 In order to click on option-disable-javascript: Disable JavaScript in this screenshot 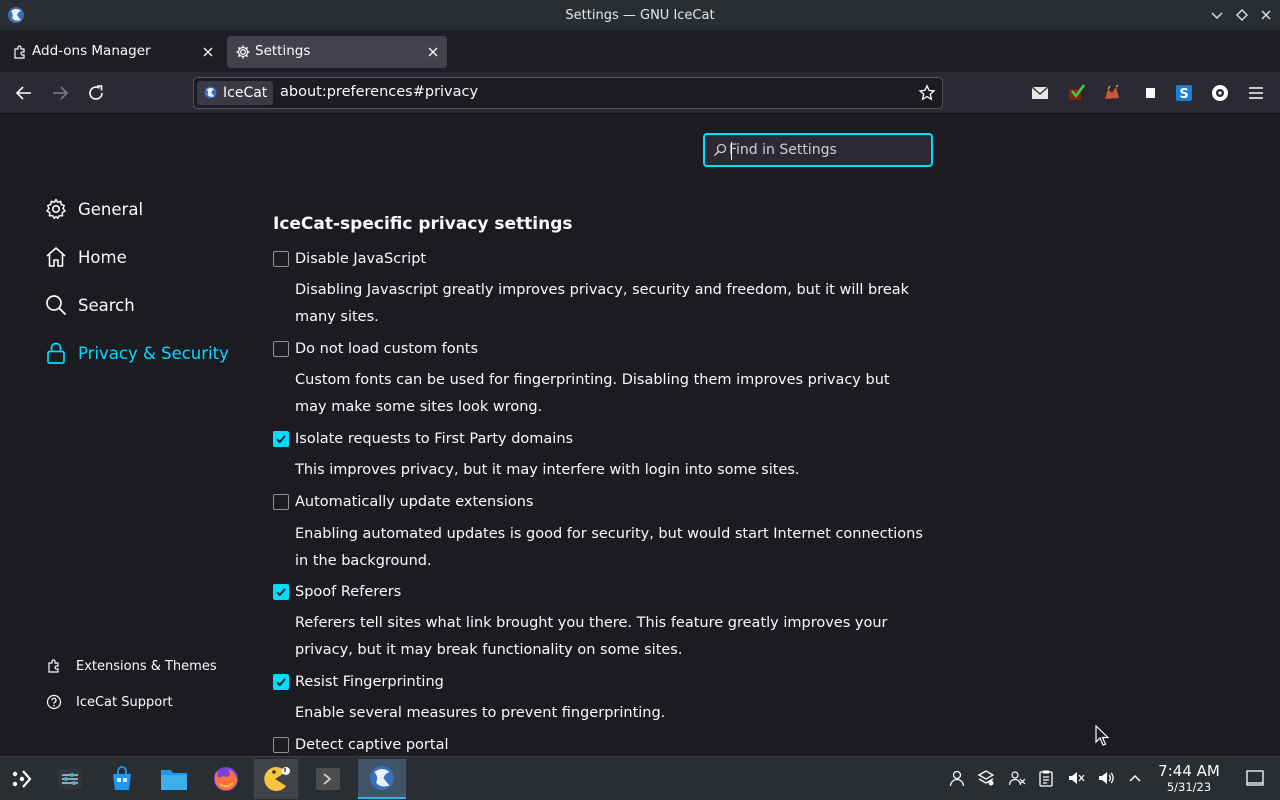, I will do `click(349, 259)`.